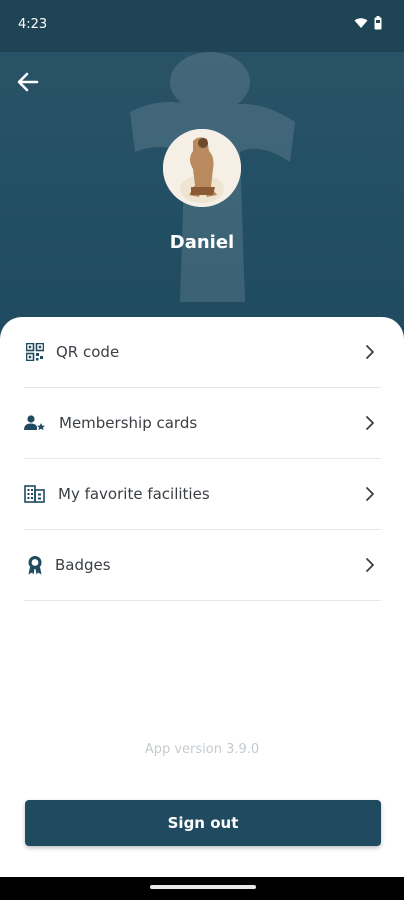 The height and width of the screenshot is (900, 404). What do you see at coordinates (88, 352) in the screenshot?
I see `menu-item-label: QR code` at bounding box center [88, 352].